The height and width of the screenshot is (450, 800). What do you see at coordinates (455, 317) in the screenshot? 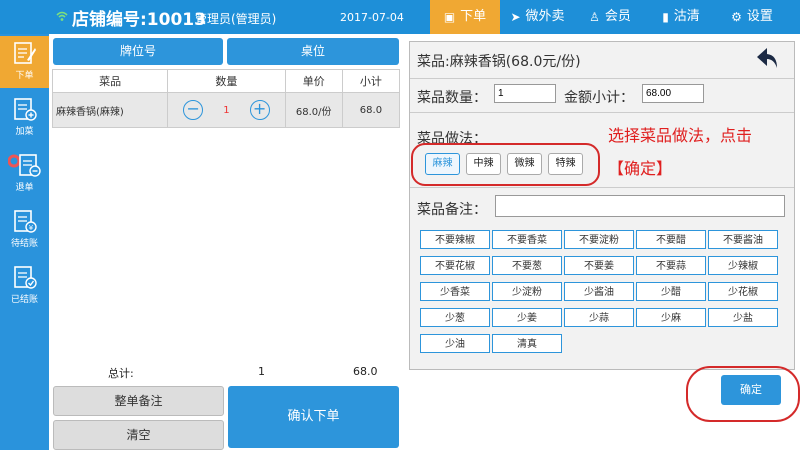
I see `note-tag: 少葱` at bounding box center [455, 317].